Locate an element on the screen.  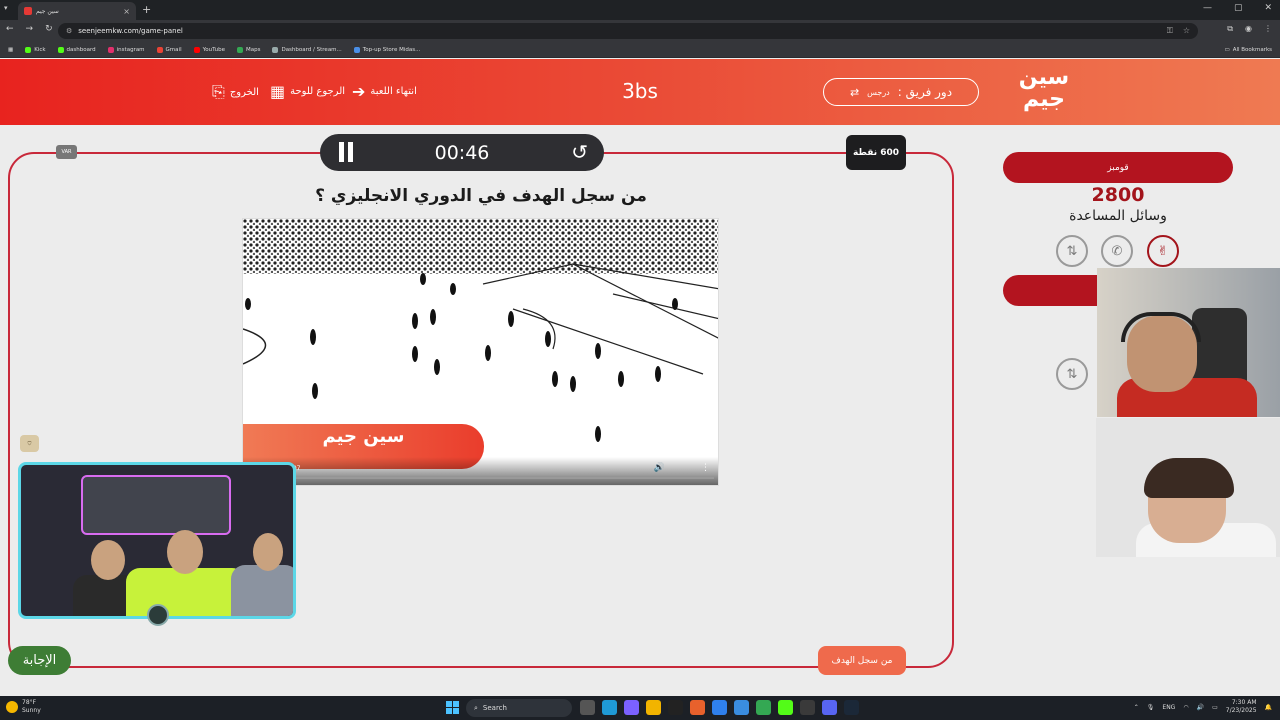
minimize-icon: — is located at coordinates (1207, 8).